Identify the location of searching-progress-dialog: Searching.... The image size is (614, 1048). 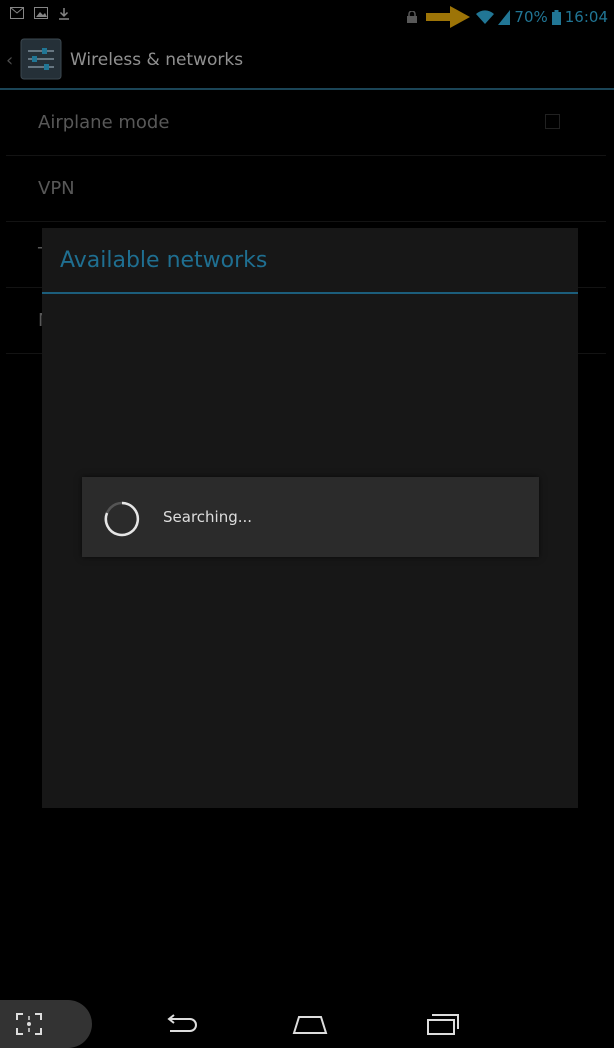
(310, 517).